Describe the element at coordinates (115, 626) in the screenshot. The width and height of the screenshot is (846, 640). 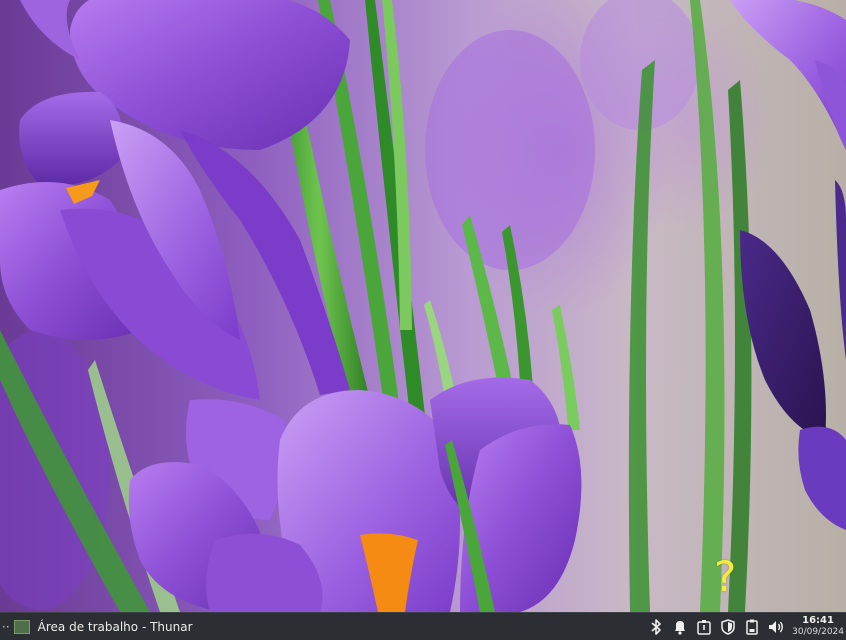
I see `task-title: Área de trabalho - Thunar` at that location.